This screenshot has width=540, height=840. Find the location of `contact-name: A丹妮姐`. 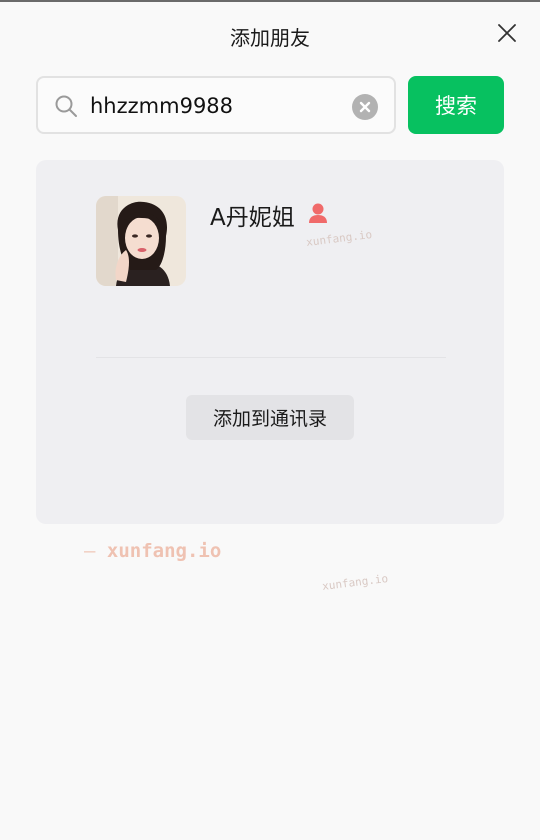

contact-name: A丹妮姐 is located at coordinates (252, 218).